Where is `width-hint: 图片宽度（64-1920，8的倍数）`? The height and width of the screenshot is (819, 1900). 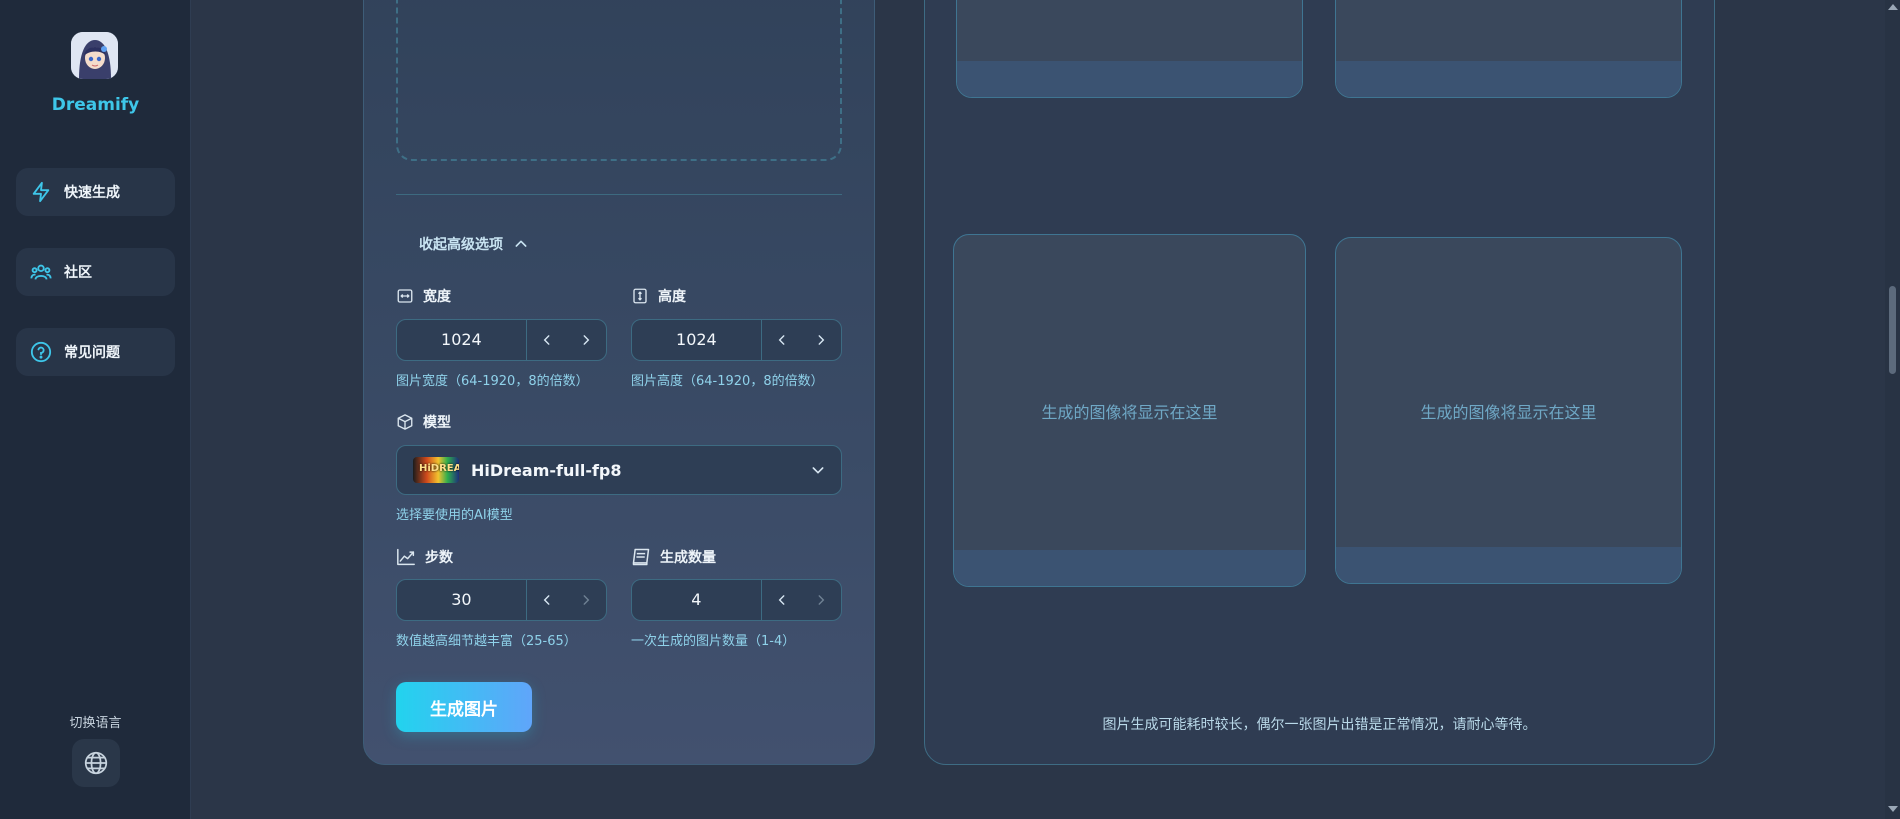 width-hint: 图片宽度（64-1920，8的倍数） is located at coordinates (492, 381).